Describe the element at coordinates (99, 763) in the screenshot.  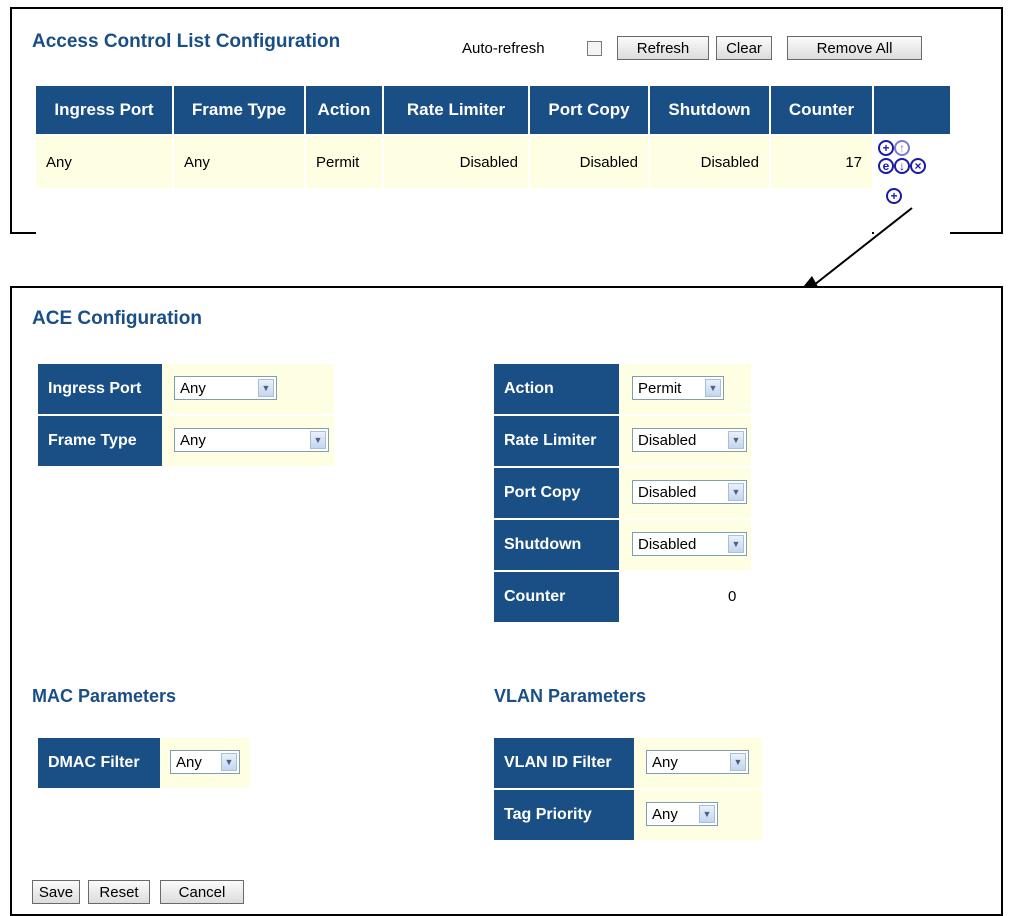
I see `dmac-filter-label: DMAC Filter` at that location.